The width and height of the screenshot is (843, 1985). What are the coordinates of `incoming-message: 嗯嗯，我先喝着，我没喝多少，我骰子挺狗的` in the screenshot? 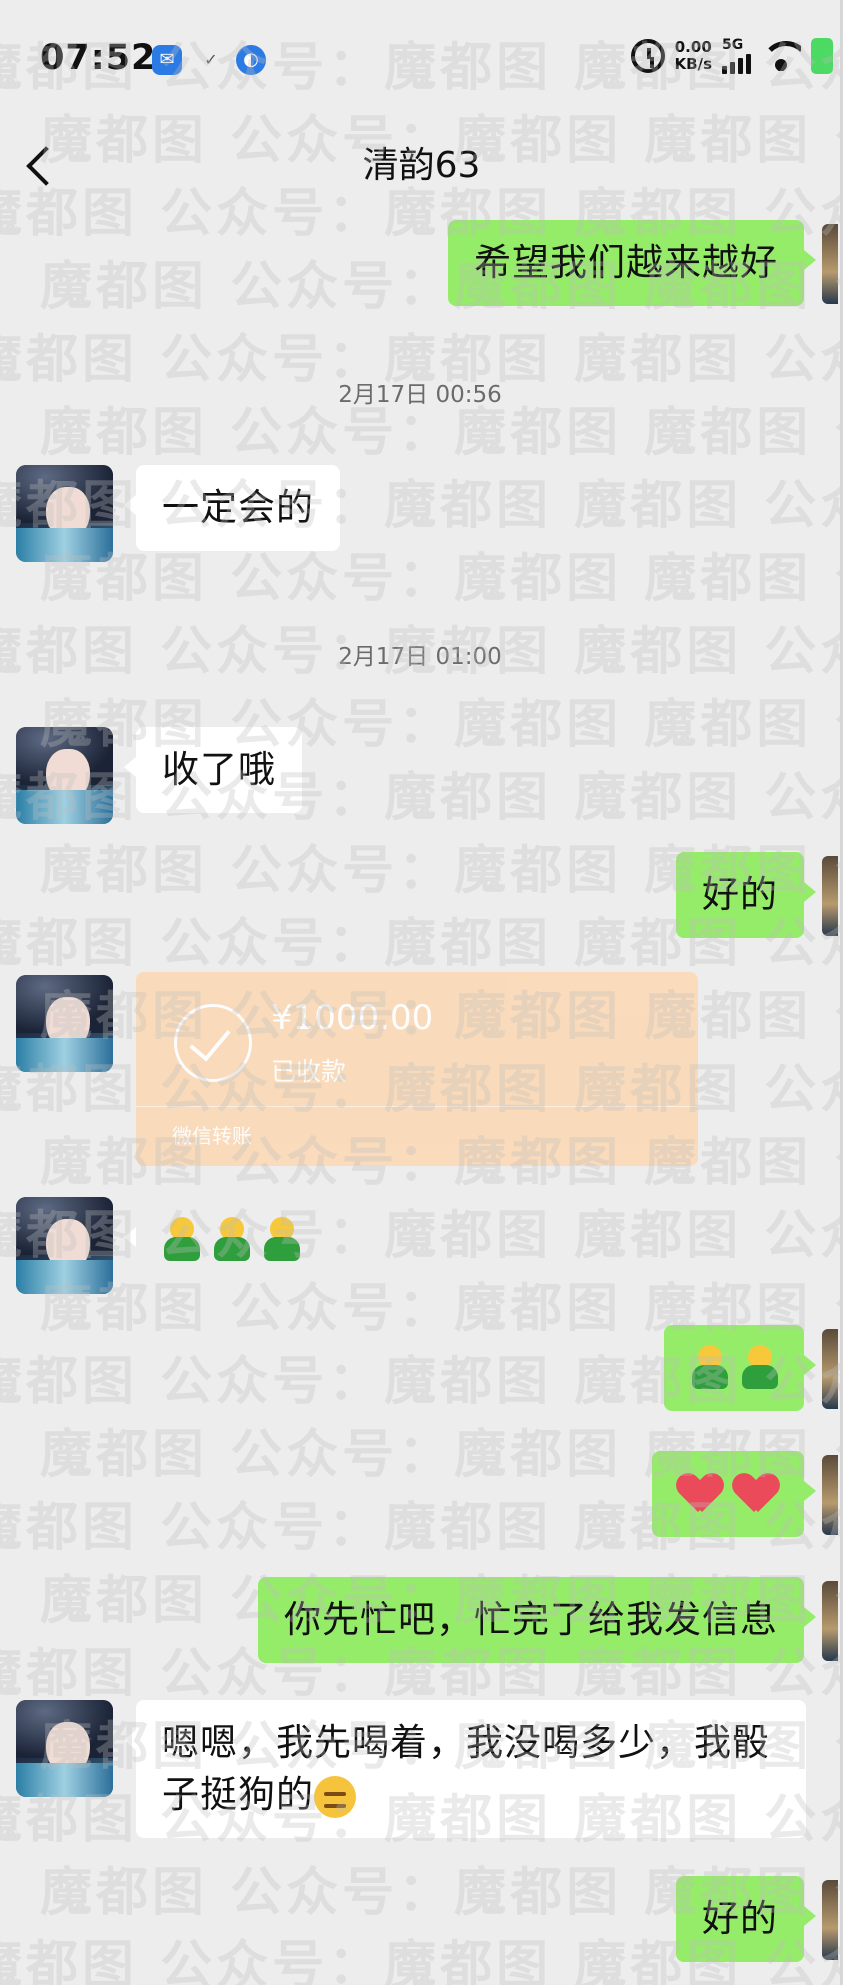 It's located at (465, 1769).